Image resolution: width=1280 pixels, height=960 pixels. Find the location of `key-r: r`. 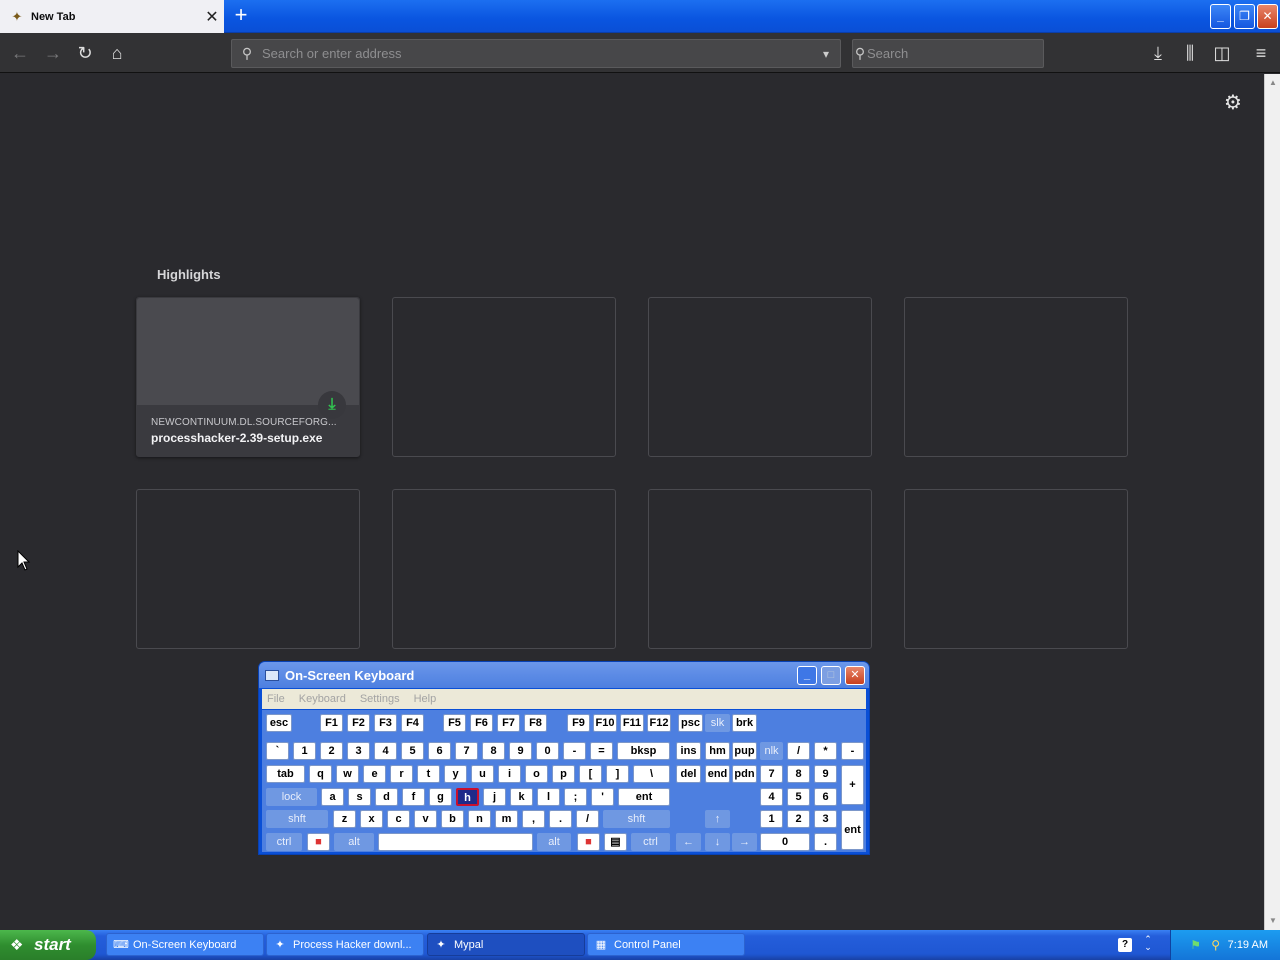

key-r: r is located at coordinates (401, 774).